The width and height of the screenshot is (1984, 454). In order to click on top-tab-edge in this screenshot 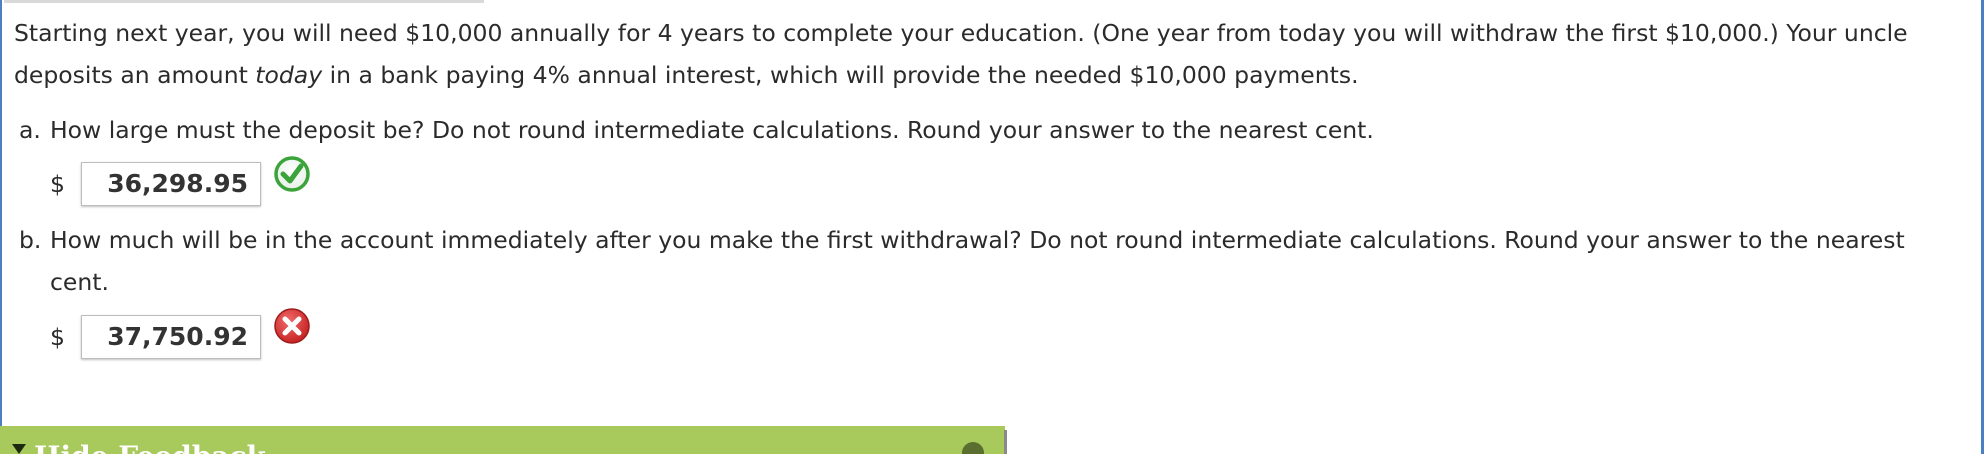, I will do `click(244, 1)`.